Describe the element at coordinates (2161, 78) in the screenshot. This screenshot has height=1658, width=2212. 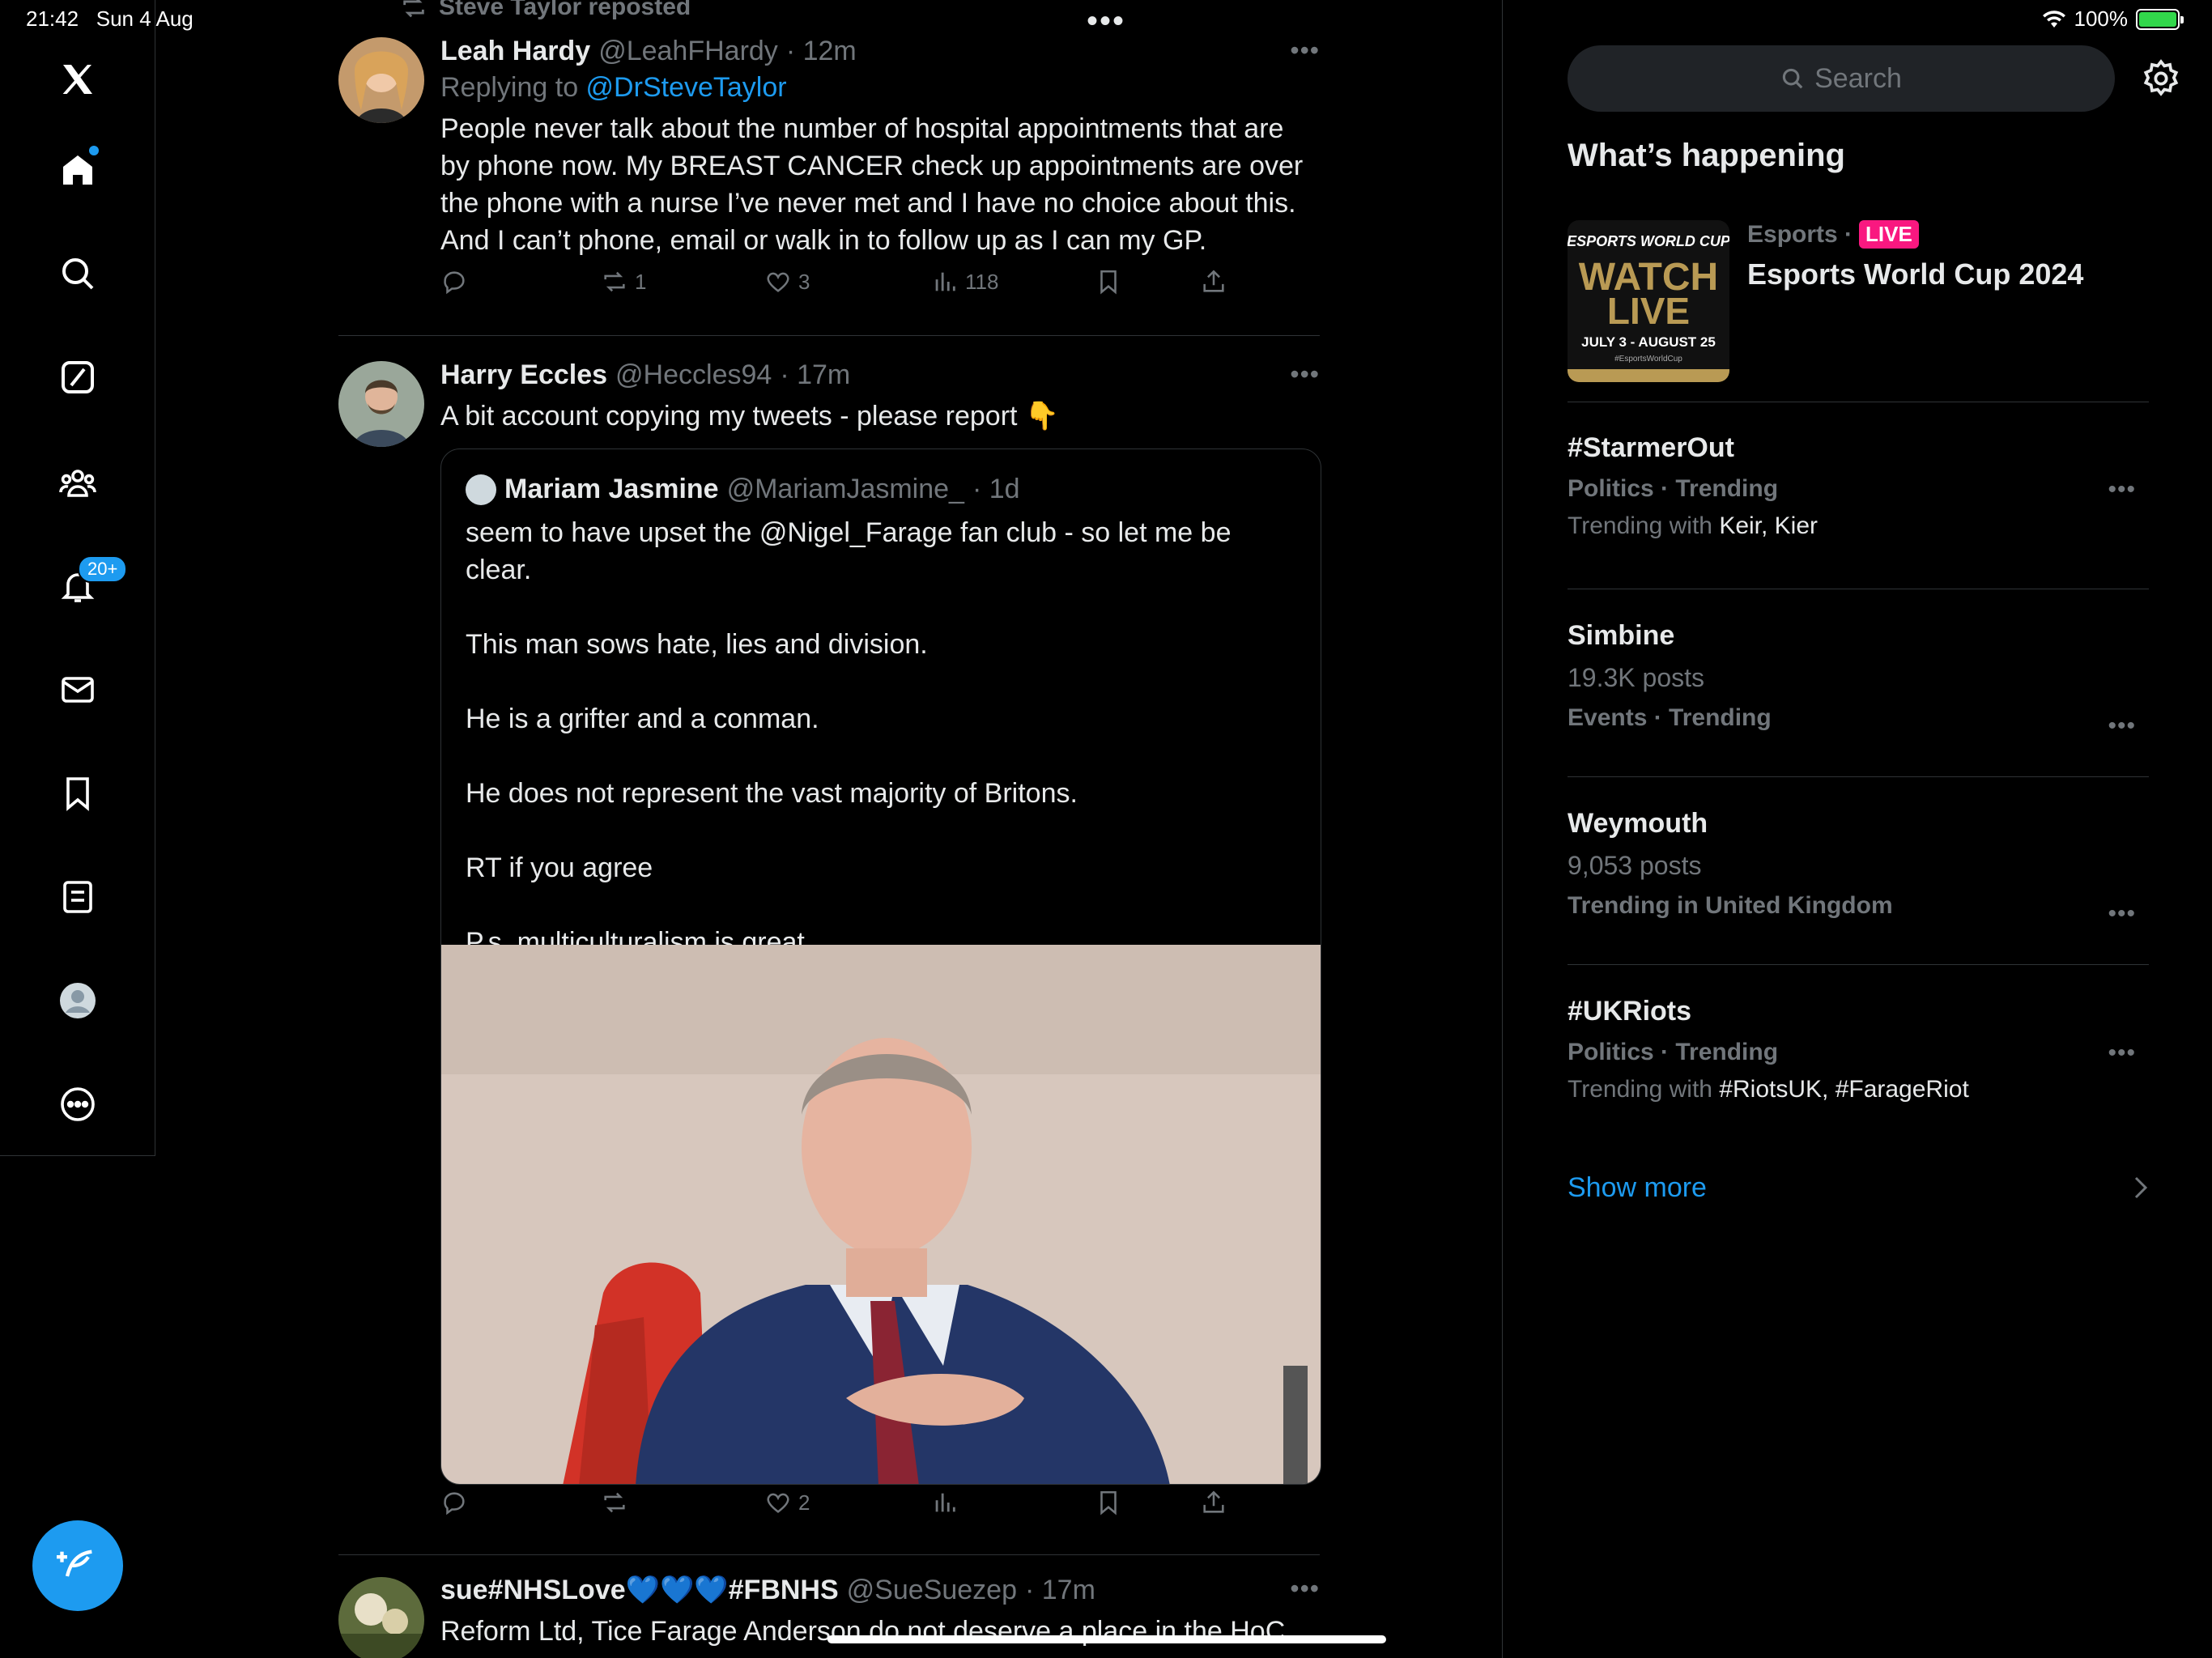
I see `settings-gear-icon` at that location.